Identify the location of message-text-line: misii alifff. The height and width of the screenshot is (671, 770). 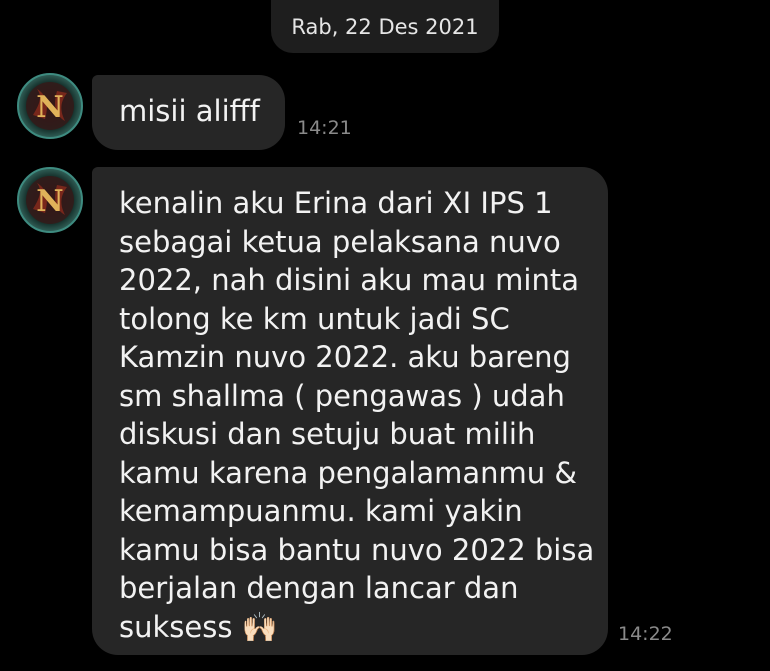
(189, 111).